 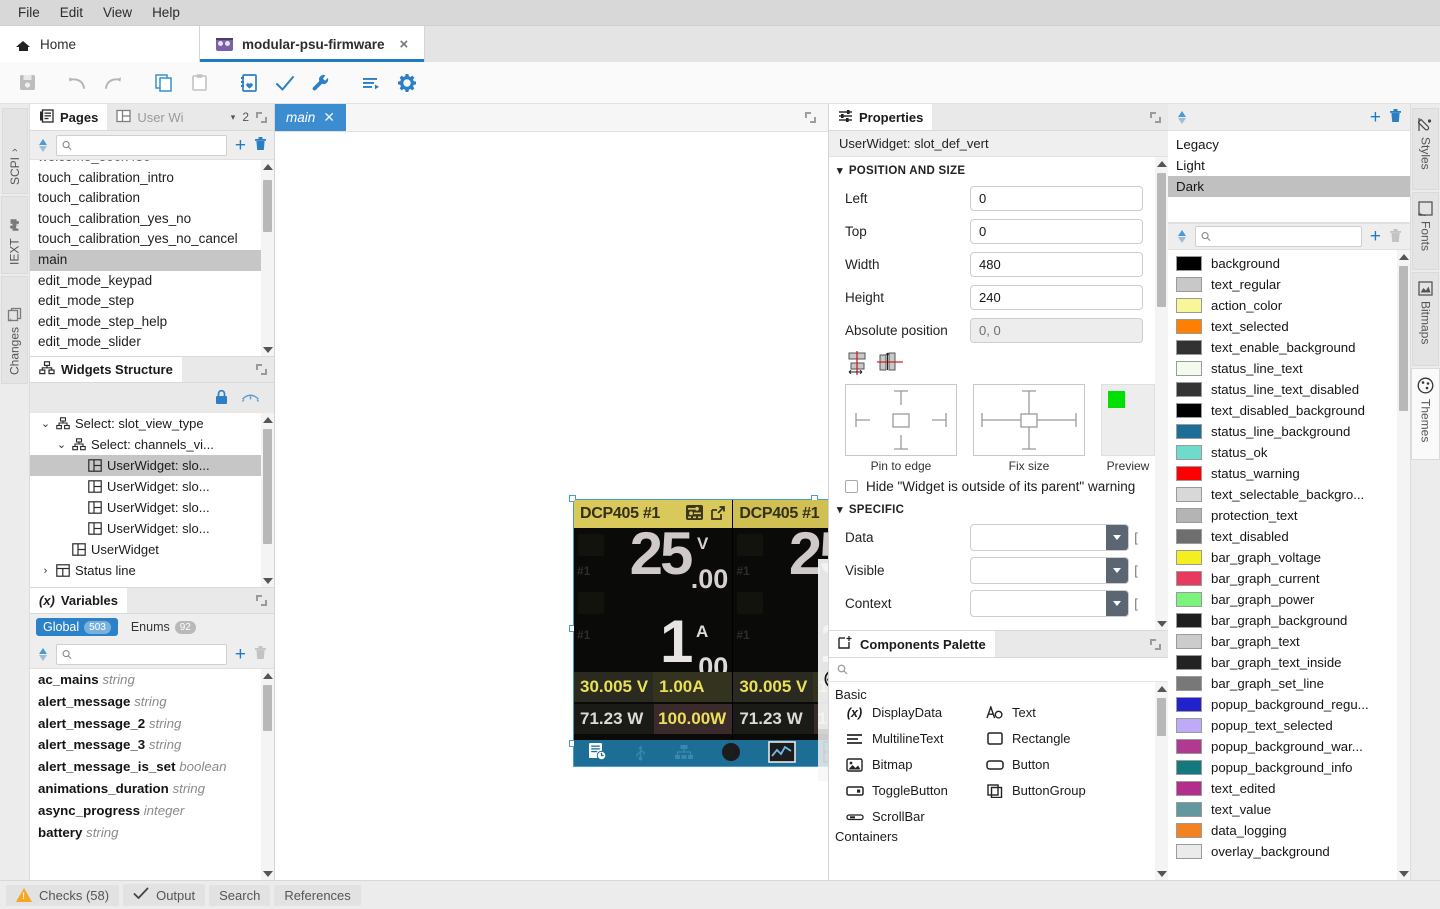 I want to click on overlay-popup: ✕ #1 23m 45s #1 23m 45s, so click(x=823, y=644).